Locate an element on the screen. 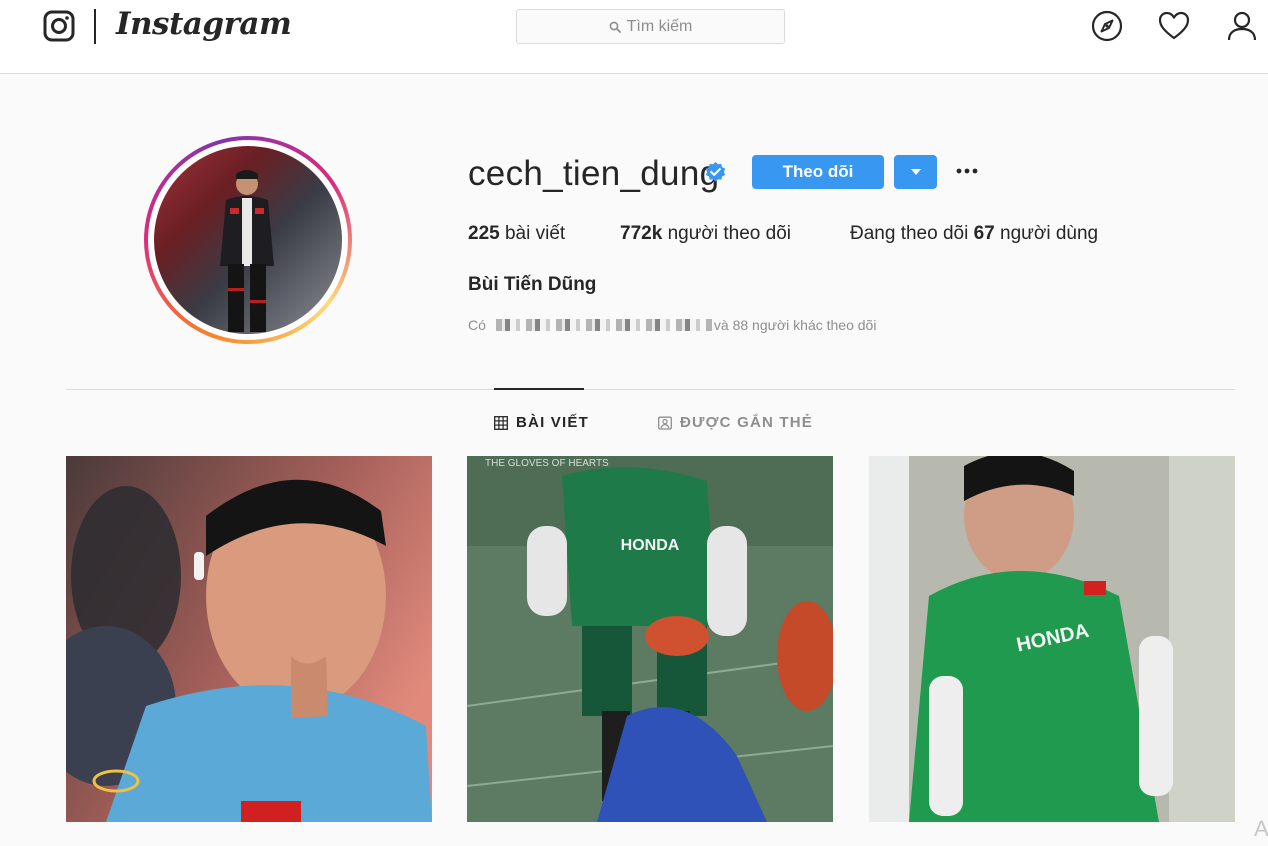 Image resolution: width=1268 pixels, height=846 pixels. post-image-training: HONDA THE GLOVES OF HEARTS is located at coordinates (650, 639).